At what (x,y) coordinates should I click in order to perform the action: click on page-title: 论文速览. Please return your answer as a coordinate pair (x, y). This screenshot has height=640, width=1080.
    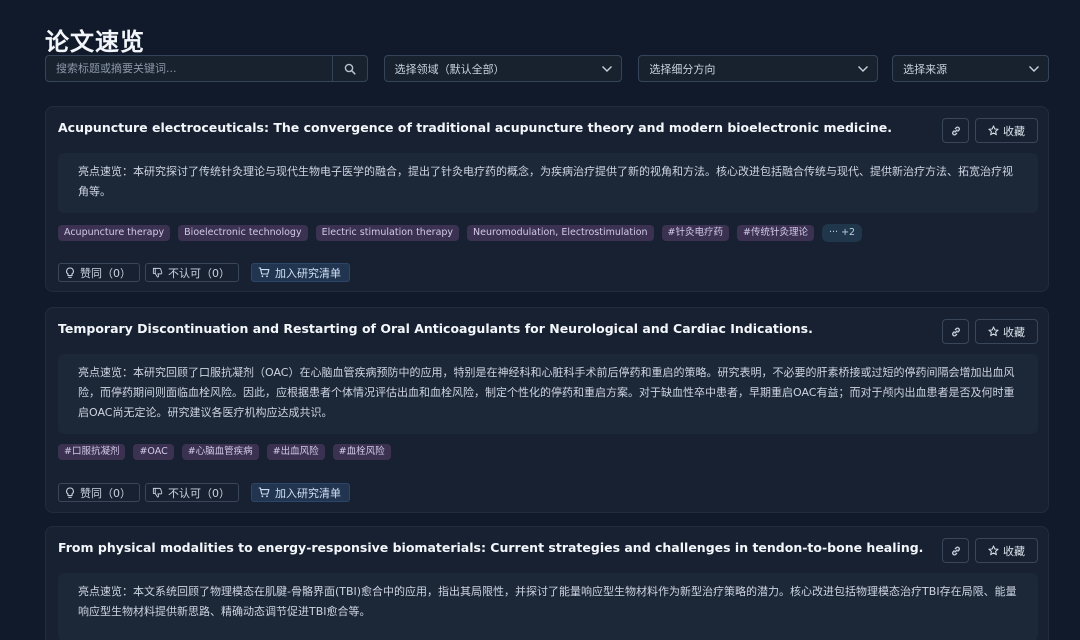
    Looking at the image, I should click on (95, 42).